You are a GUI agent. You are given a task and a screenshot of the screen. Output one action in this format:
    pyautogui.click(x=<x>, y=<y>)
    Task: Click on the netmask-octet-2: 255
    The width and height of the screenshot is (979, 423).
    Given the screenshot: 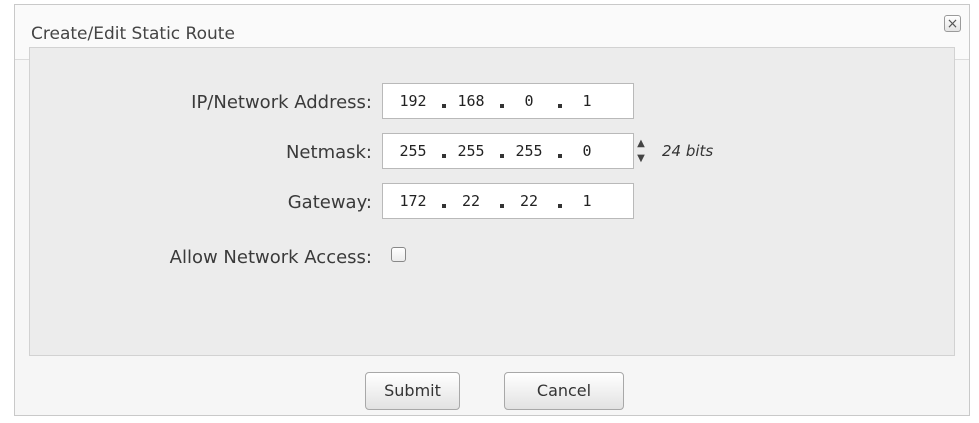 What is the action you would take?
    pyautogui.click(x=471, y=151)
    